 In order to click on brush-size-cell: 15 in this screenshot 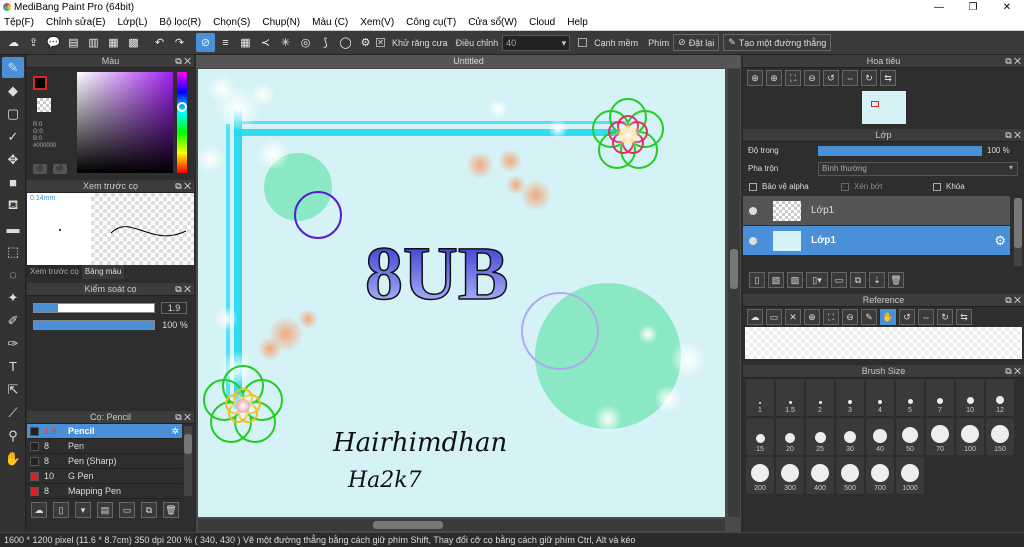, I will do `click(760, 436)`.